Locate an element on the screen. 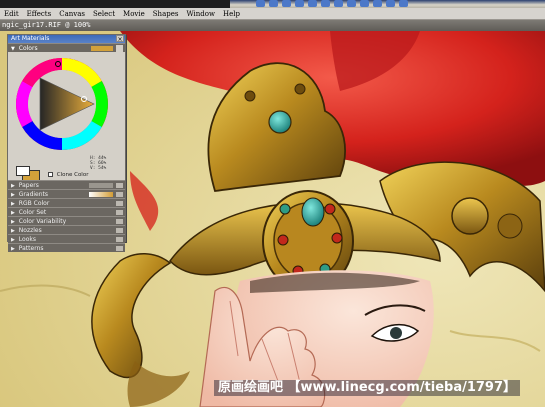 The image size is (545, 407). clone-color-checkbox is located at coordinates (50, 174).